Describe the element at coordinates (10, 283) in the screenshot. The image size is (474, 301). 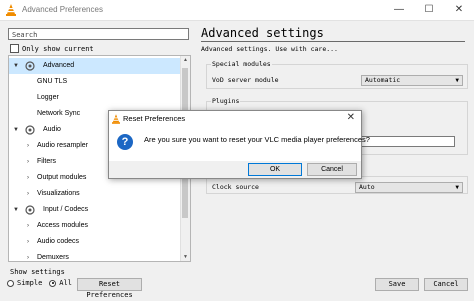
I see `simple-radio` at that location.